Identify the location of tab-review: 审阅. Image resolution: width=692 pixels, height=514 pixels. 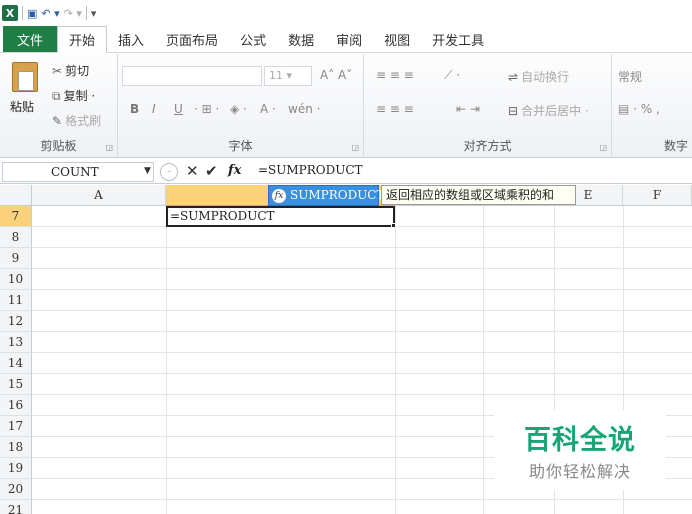
(349, 39).